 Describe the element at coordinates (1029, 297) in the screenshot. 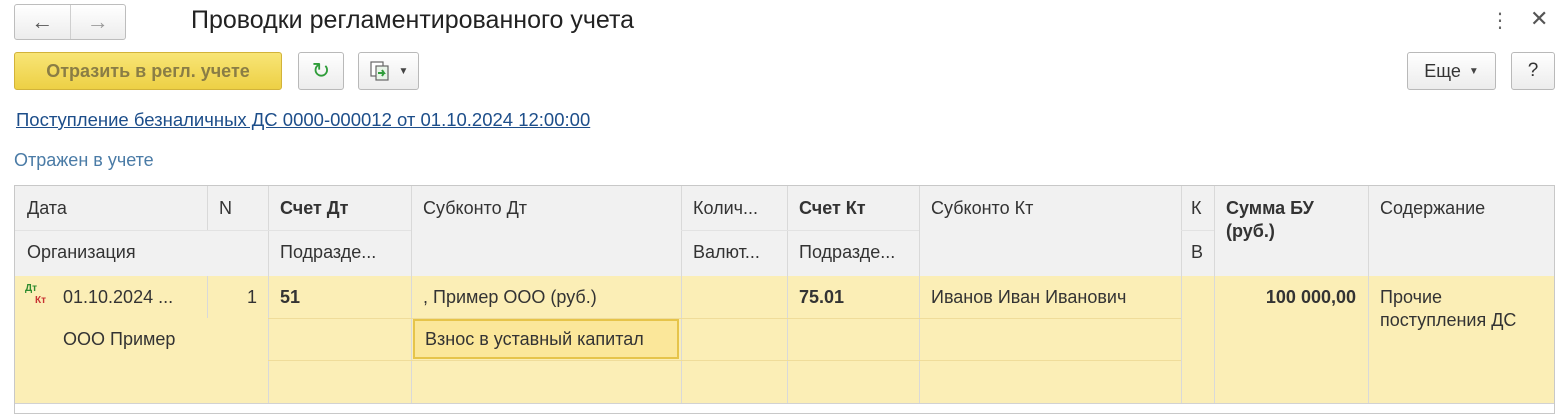

I see `row-subconto-kt1: Иванов Иван Иванович` at that location.